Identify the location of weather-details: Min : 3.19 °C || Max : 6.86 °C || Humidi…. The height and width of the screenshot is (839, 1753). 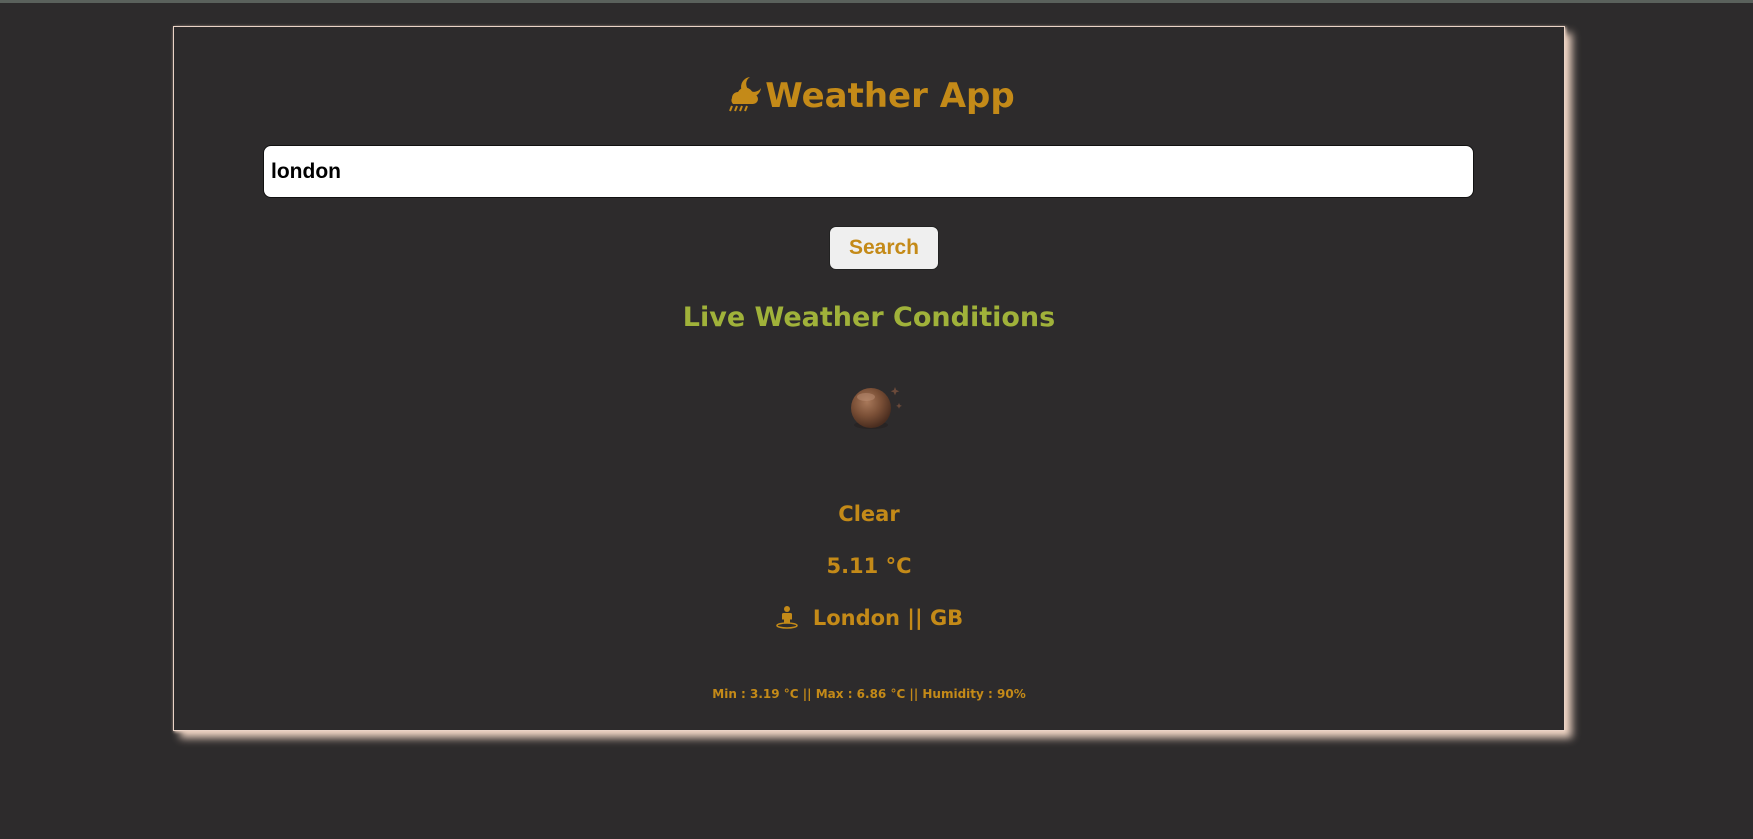
(869, 694).